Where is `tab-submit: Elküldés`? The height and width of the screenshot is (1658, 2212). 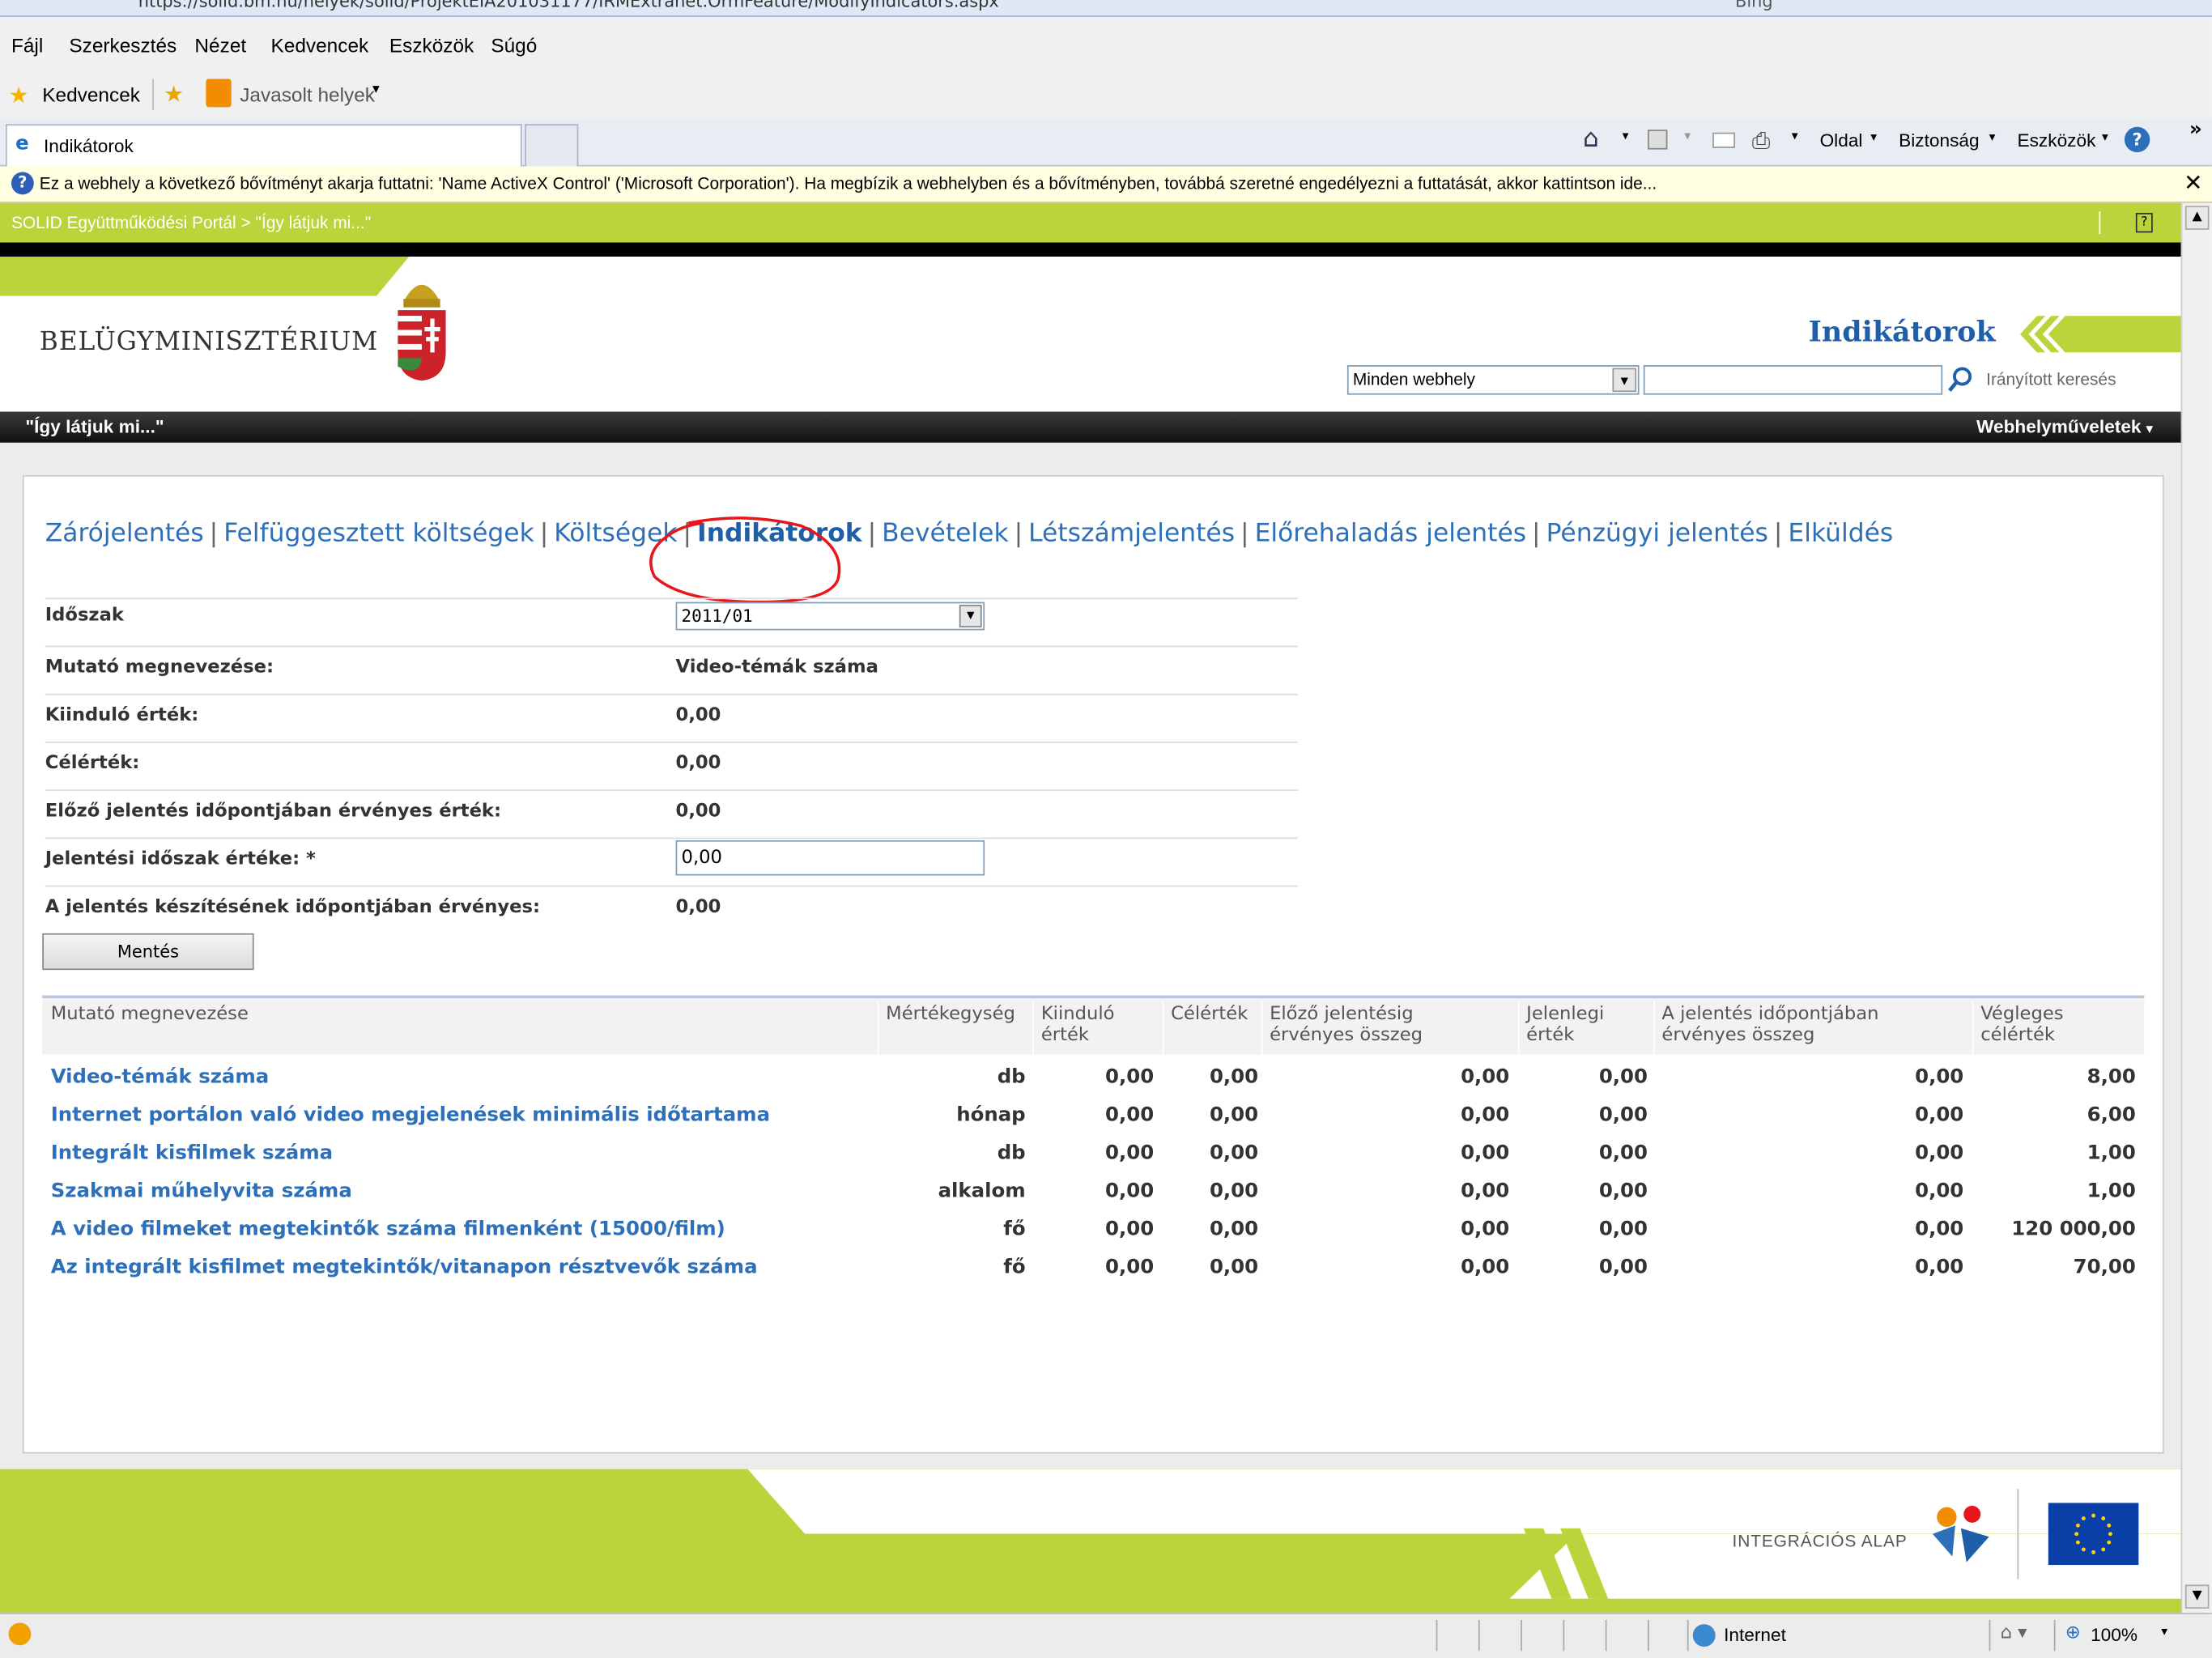 tab-submit: Elküldés is located at coordinates (1841, 534).